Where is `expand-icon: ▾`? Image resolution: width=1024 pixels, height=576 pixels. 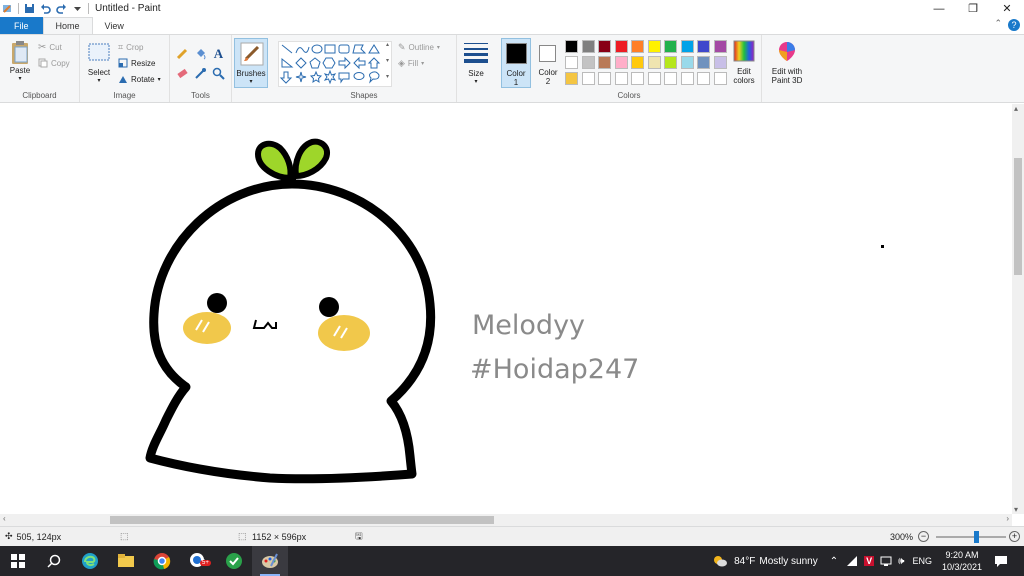
expand-icon: ▾ is located at coordinates (387, 76).